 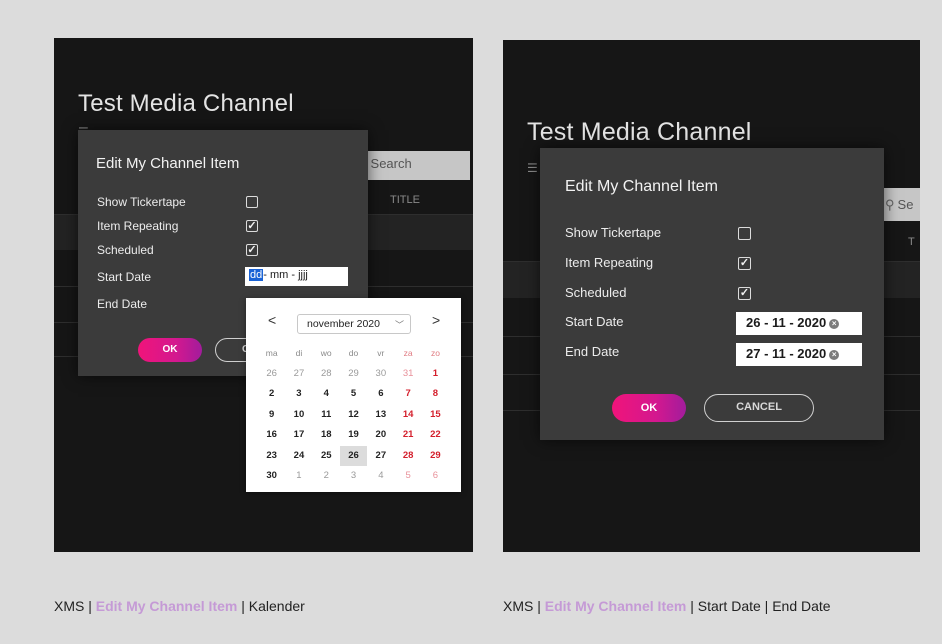 I want to click on week-row: 26 27 28 29 30 31 1, so click(x=353, y=374).